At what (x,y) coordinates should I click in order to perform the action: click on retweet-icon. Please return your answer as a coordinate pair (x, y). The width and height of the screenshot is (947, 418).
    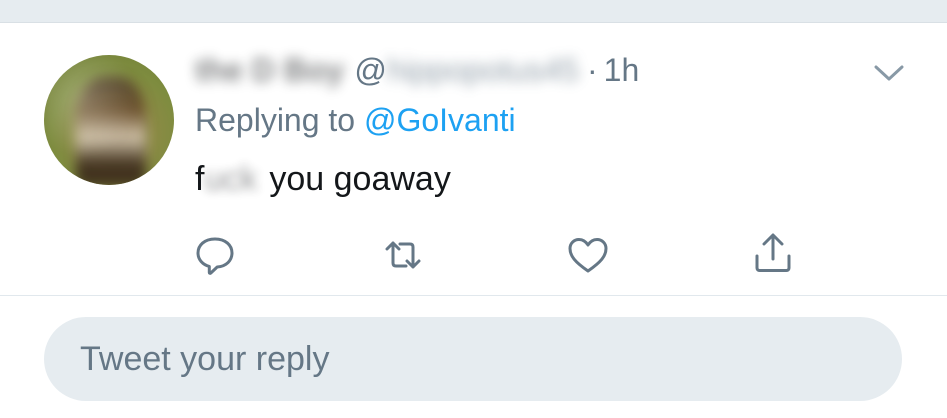
    Looking at the image, I should click on (403, 255).